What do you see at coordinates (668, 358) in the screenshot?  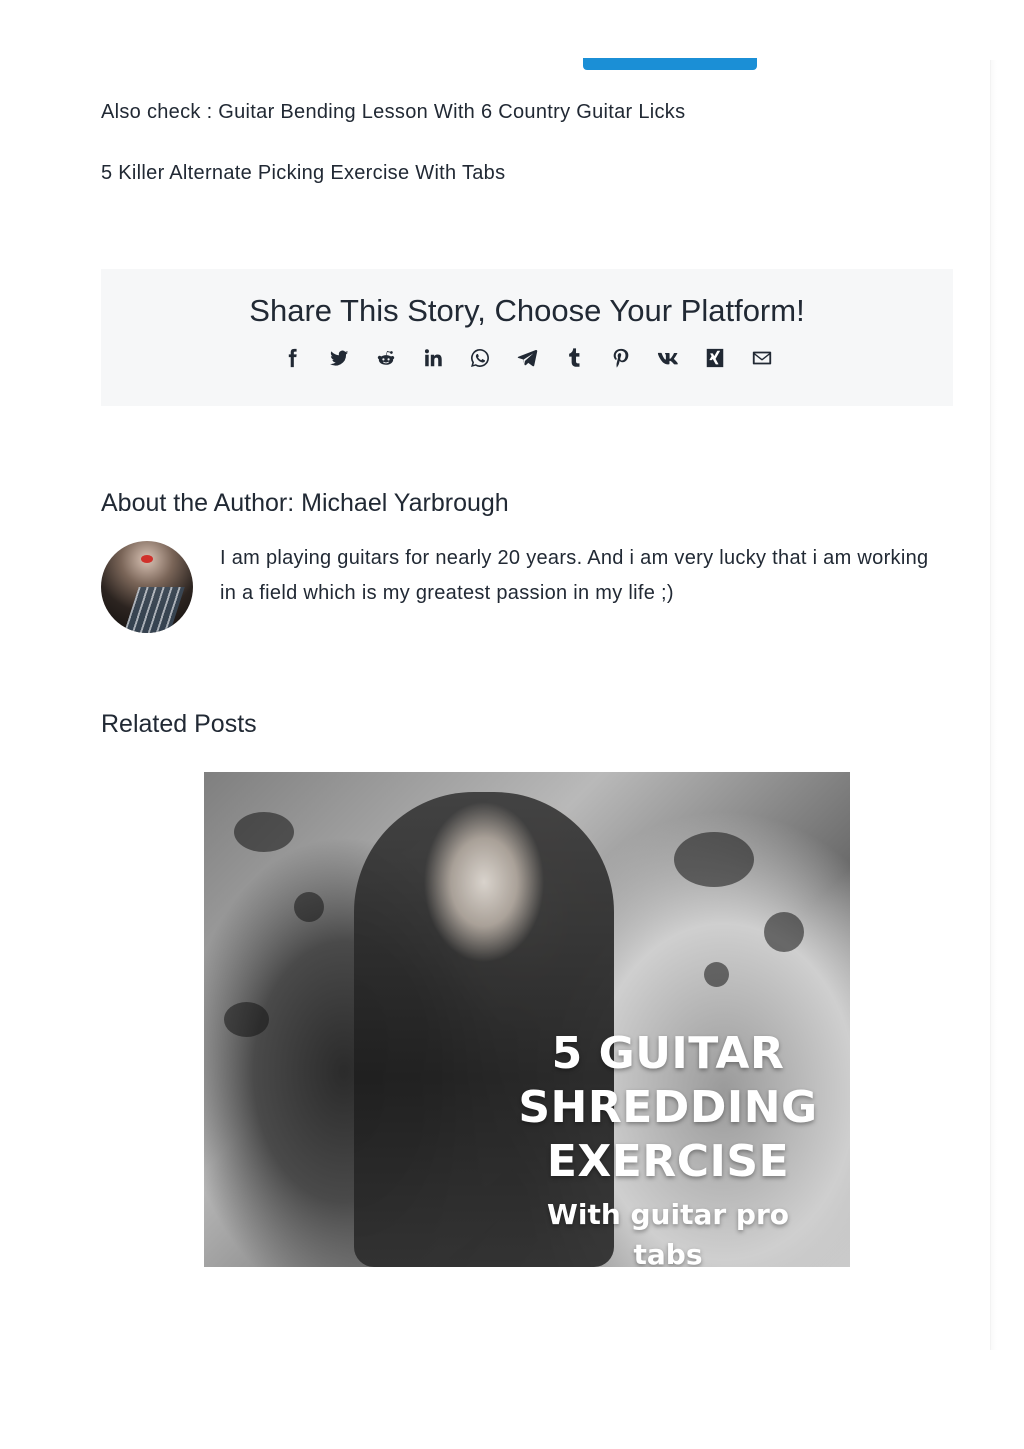 I see `vk-icon` at bounding box center [668, 358].